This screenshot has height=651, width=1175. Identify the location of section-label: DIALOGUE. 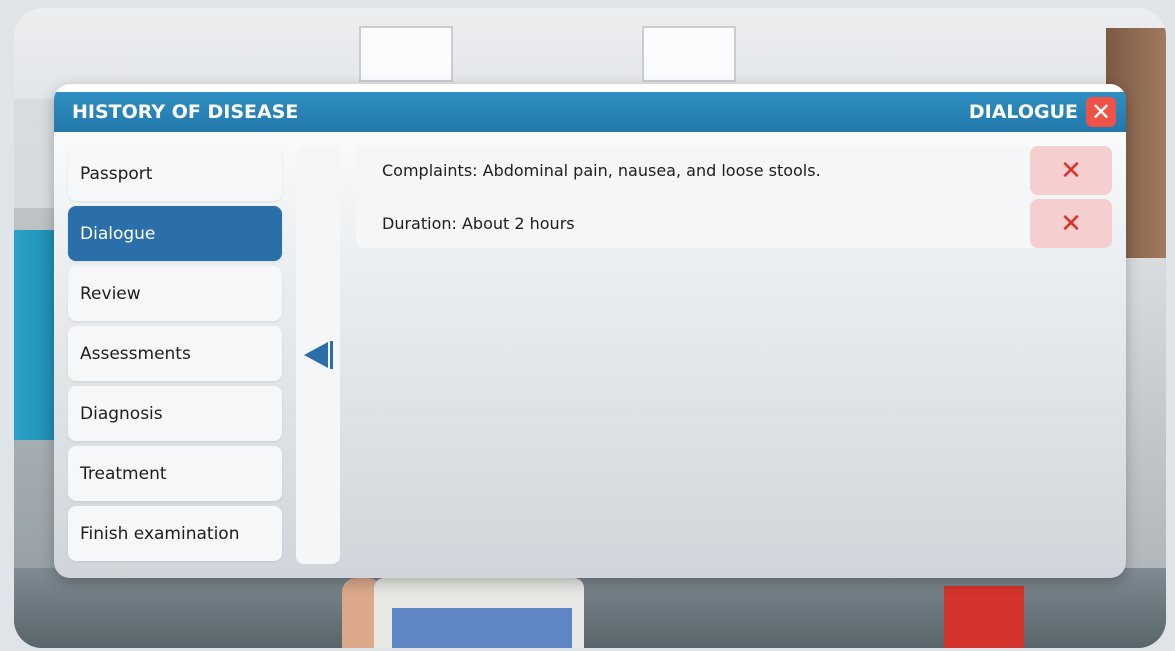
(1023, 112).